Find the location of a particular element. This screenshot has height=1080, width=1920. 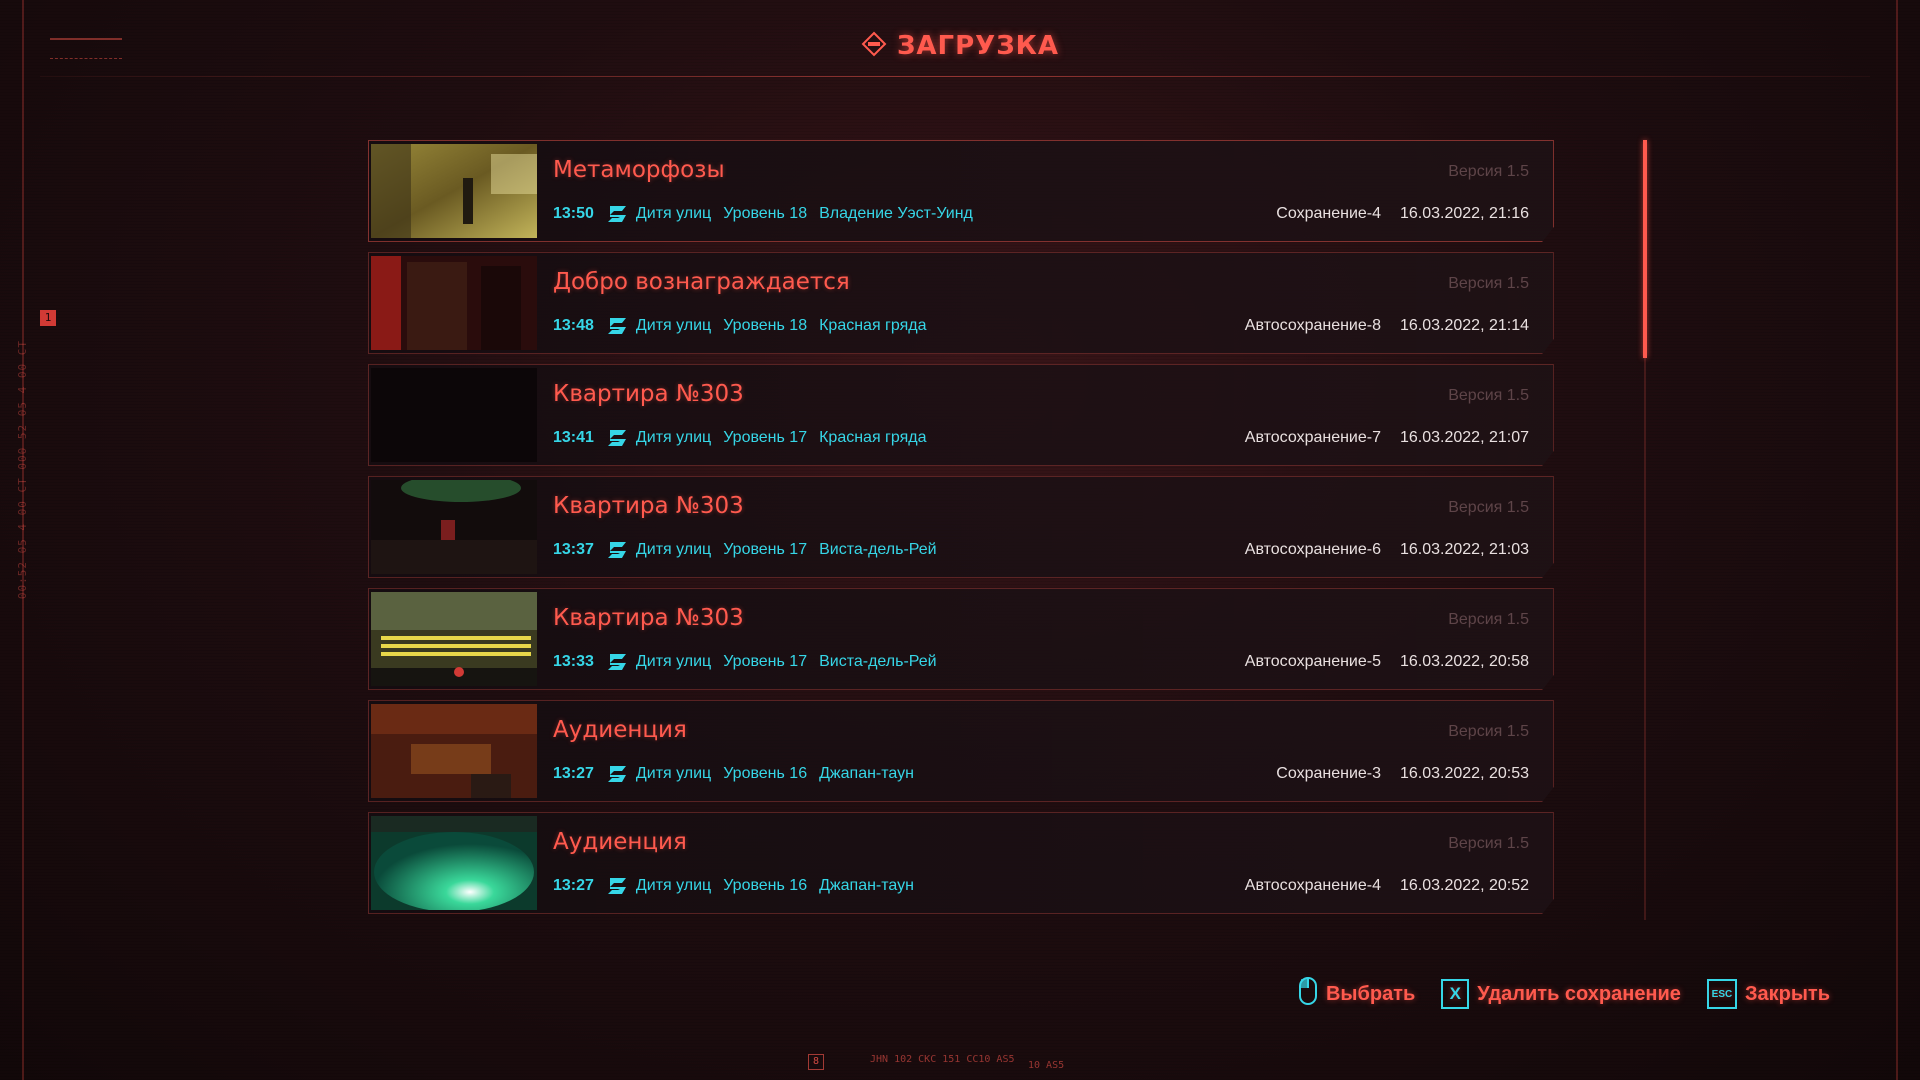

x-key-icon: X is located at coordinates (1455, 994).